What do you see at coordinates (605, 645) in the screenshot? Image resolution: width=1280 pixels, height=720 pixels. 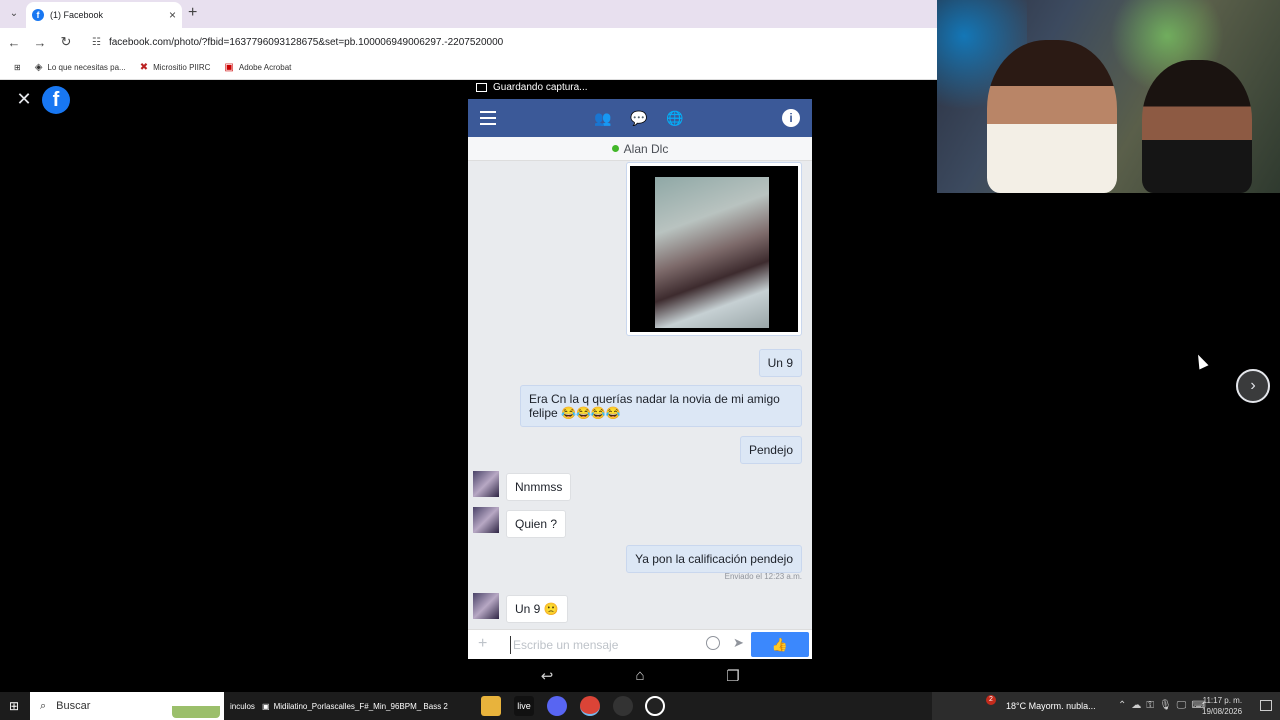 I see `message-input: Escribe un mensaje` at bounding box center [605, 645].